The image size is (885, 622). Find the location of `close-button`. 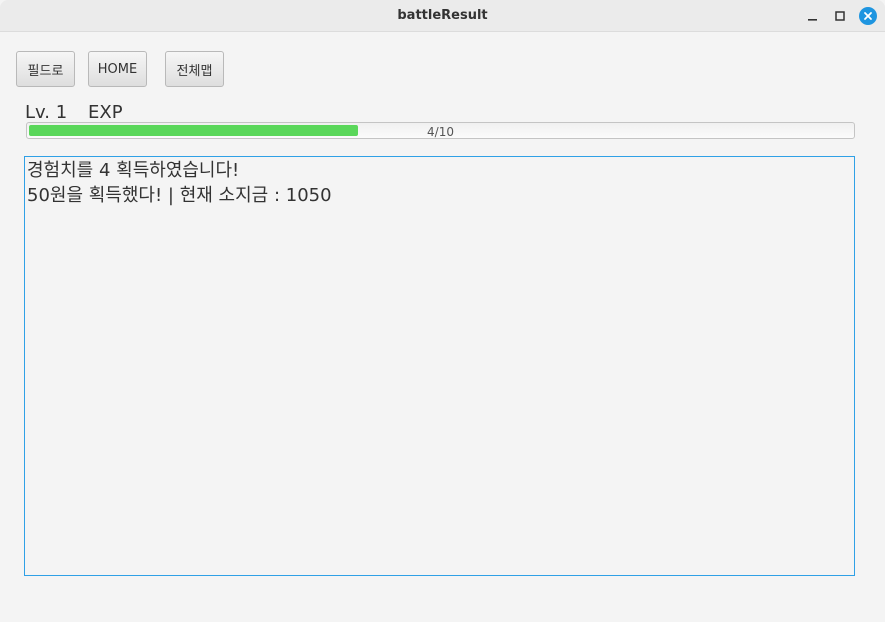

close-button is located at coordinates (868, 16).